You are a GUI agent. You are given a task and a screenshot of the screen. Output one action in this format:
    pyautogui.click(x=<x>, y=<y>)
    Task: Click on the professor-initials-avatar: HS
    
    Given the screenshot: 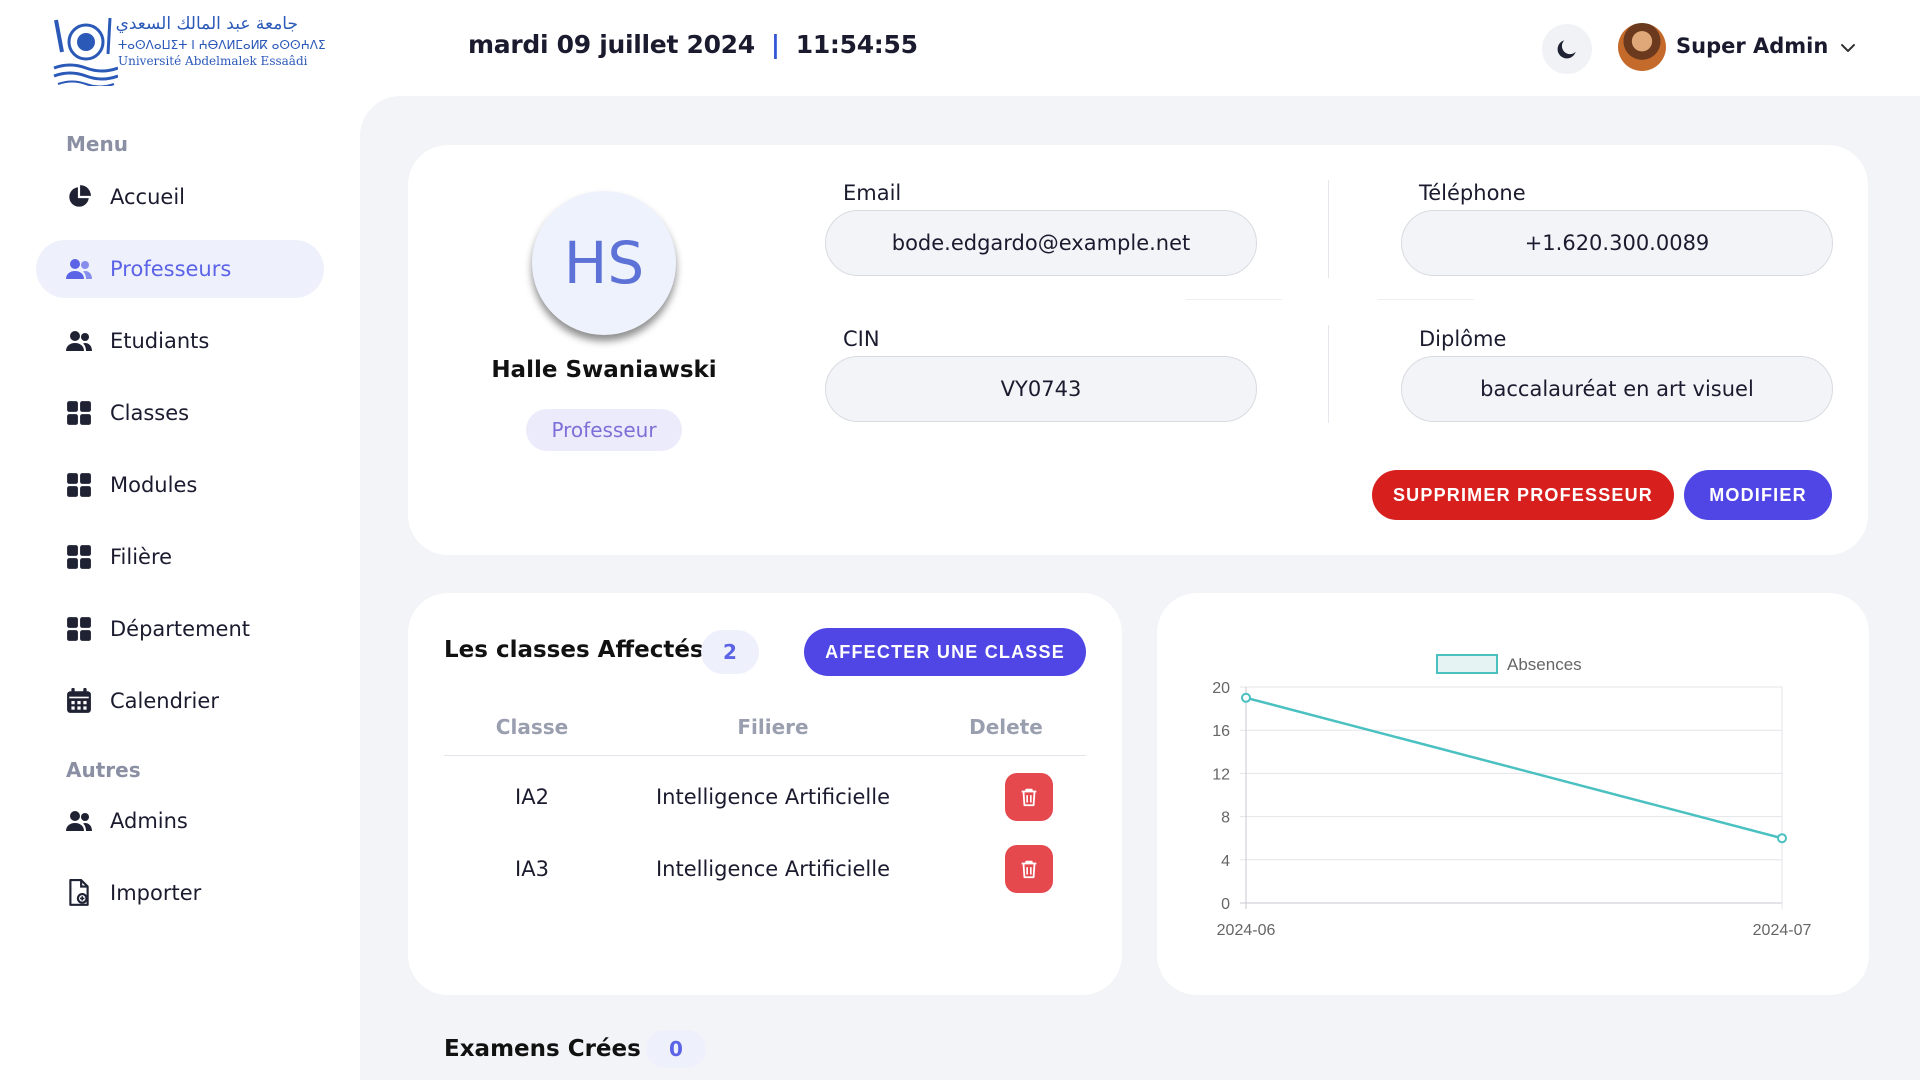 What is the action you would take?
    pyautogui.click(x=604, y=263)
    